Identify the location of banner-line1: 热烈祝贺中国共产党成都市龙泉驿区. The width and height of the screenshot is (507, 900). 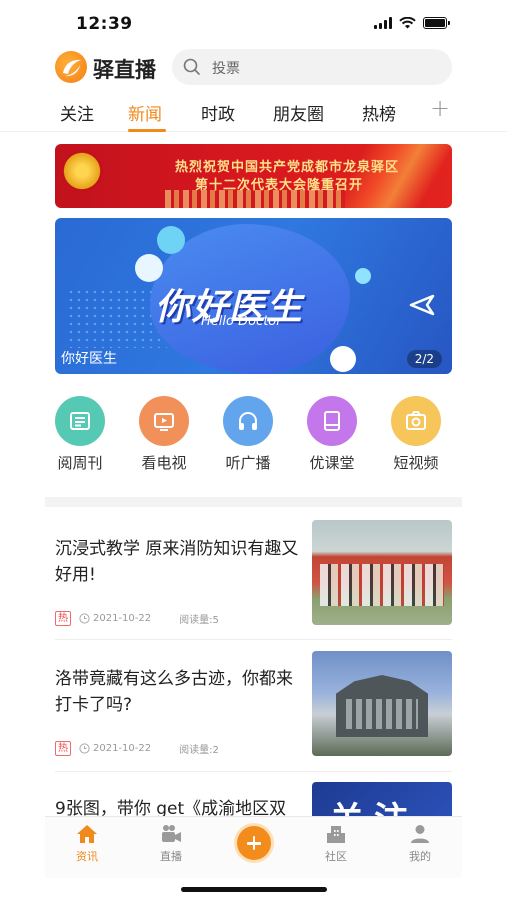
(287, 167).